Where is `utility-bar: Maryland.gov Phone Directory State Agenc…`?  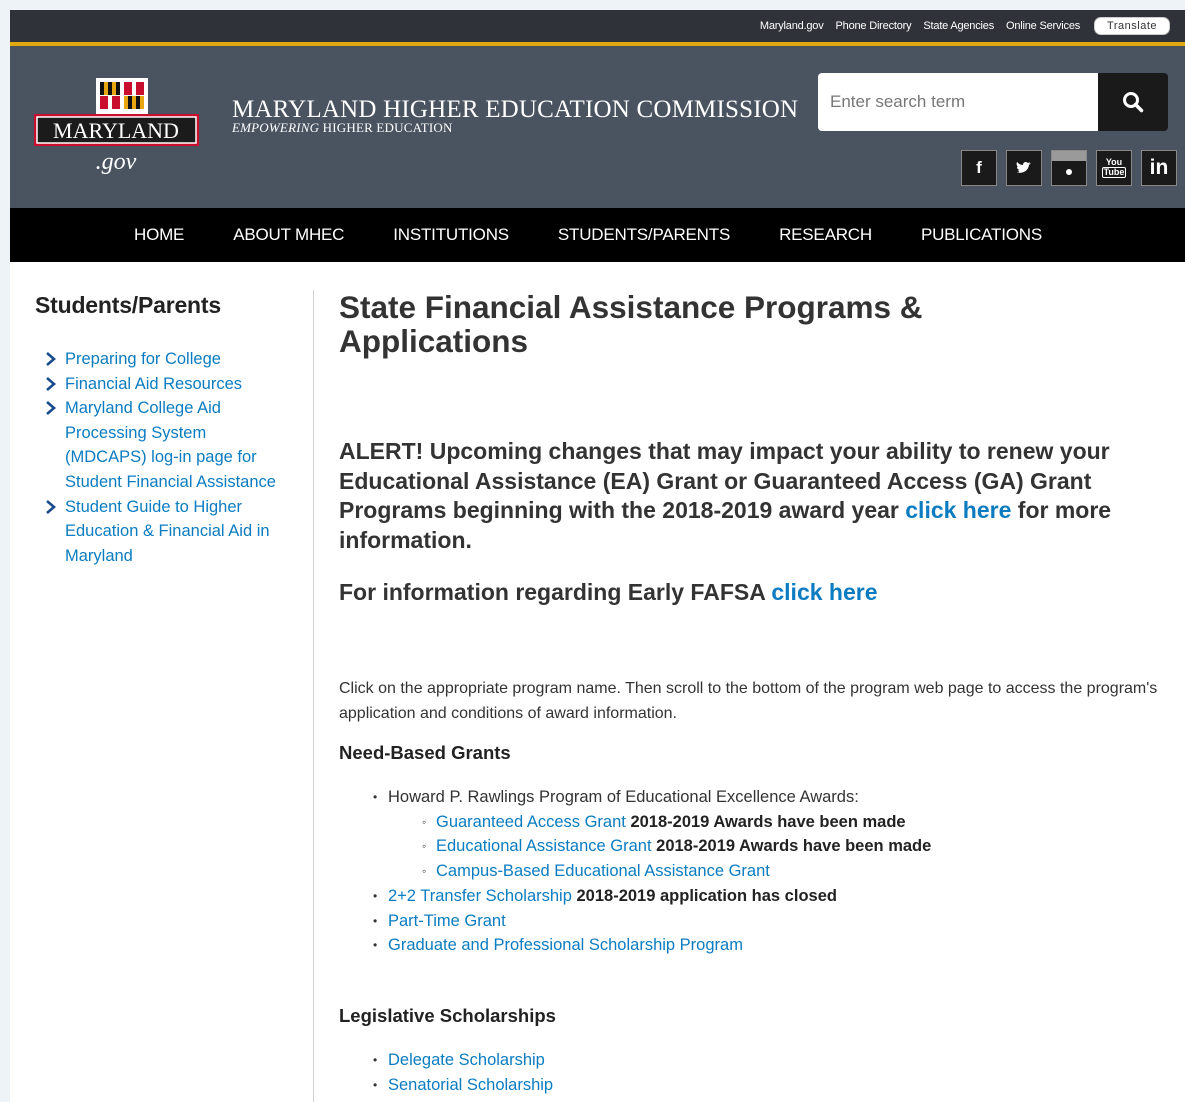 utility-bar: Maryland.gov Phone Directory State Agenc… is located at coordinates (597, 28).